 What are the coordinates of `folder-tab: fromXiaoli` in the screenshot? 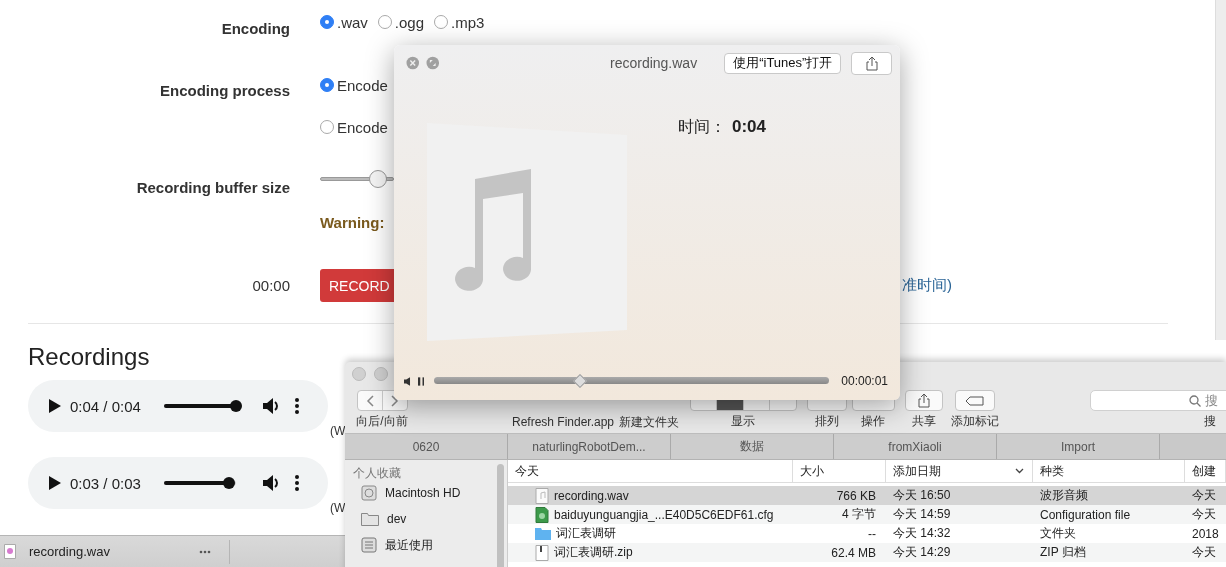 It's located at (915, 446).